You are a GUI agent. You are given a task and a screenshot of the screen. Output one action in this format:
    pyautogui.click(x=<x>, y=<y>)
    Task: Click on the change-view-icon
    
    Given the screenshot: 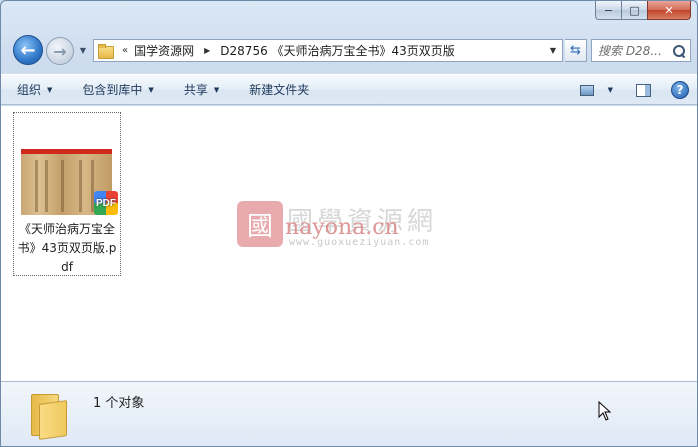 What is the action you would take?
    pyautogui.click(x=590, y=90)
    